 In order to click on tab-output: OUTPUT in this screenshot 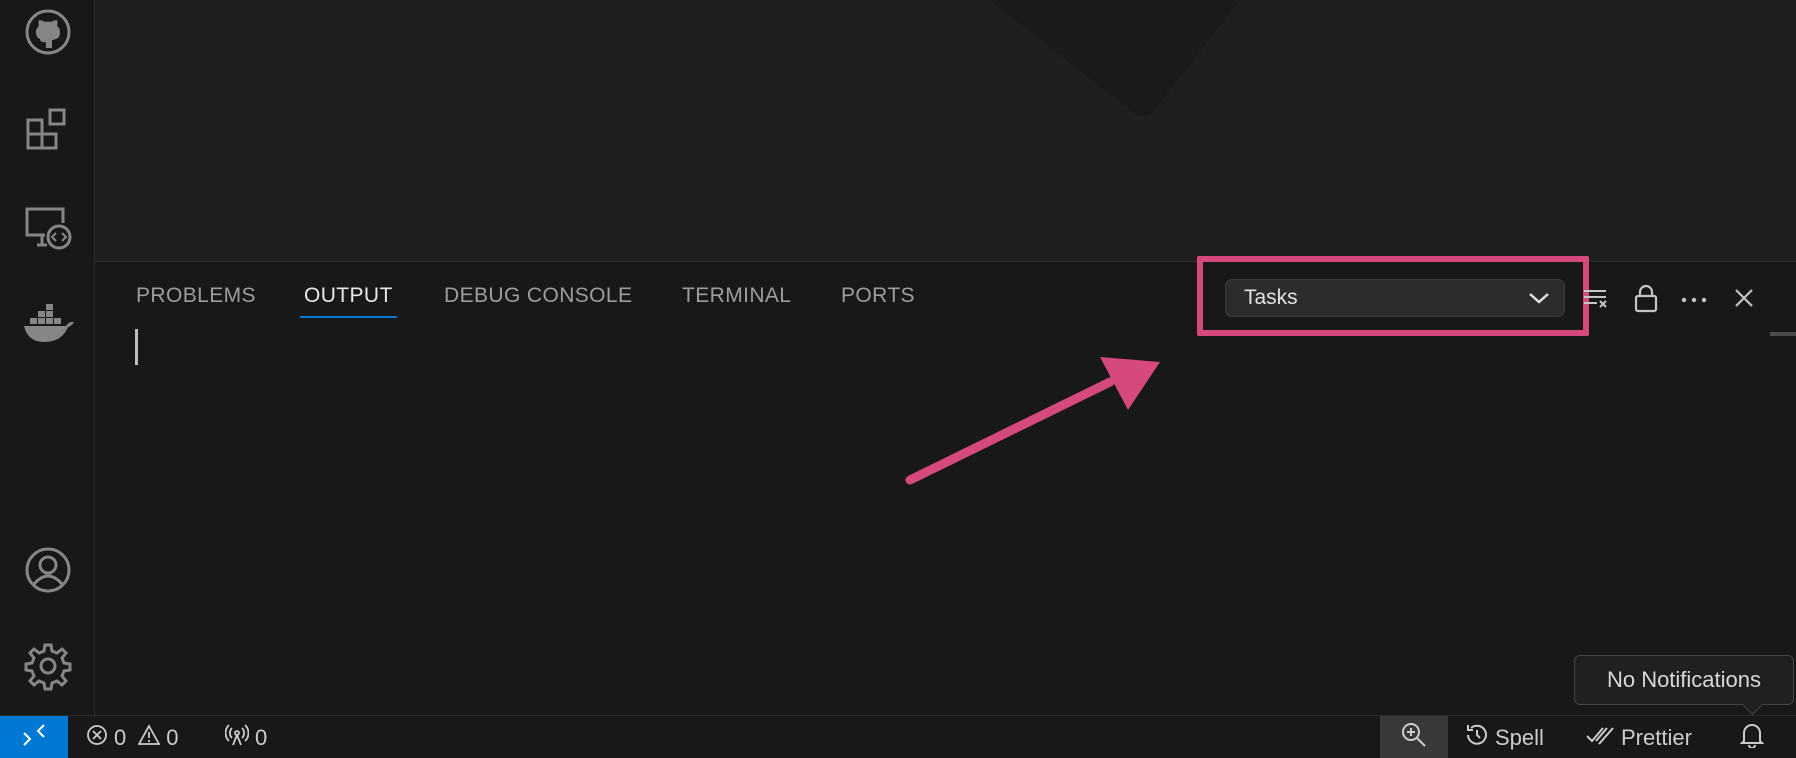, I will do `click(348, 301)`.